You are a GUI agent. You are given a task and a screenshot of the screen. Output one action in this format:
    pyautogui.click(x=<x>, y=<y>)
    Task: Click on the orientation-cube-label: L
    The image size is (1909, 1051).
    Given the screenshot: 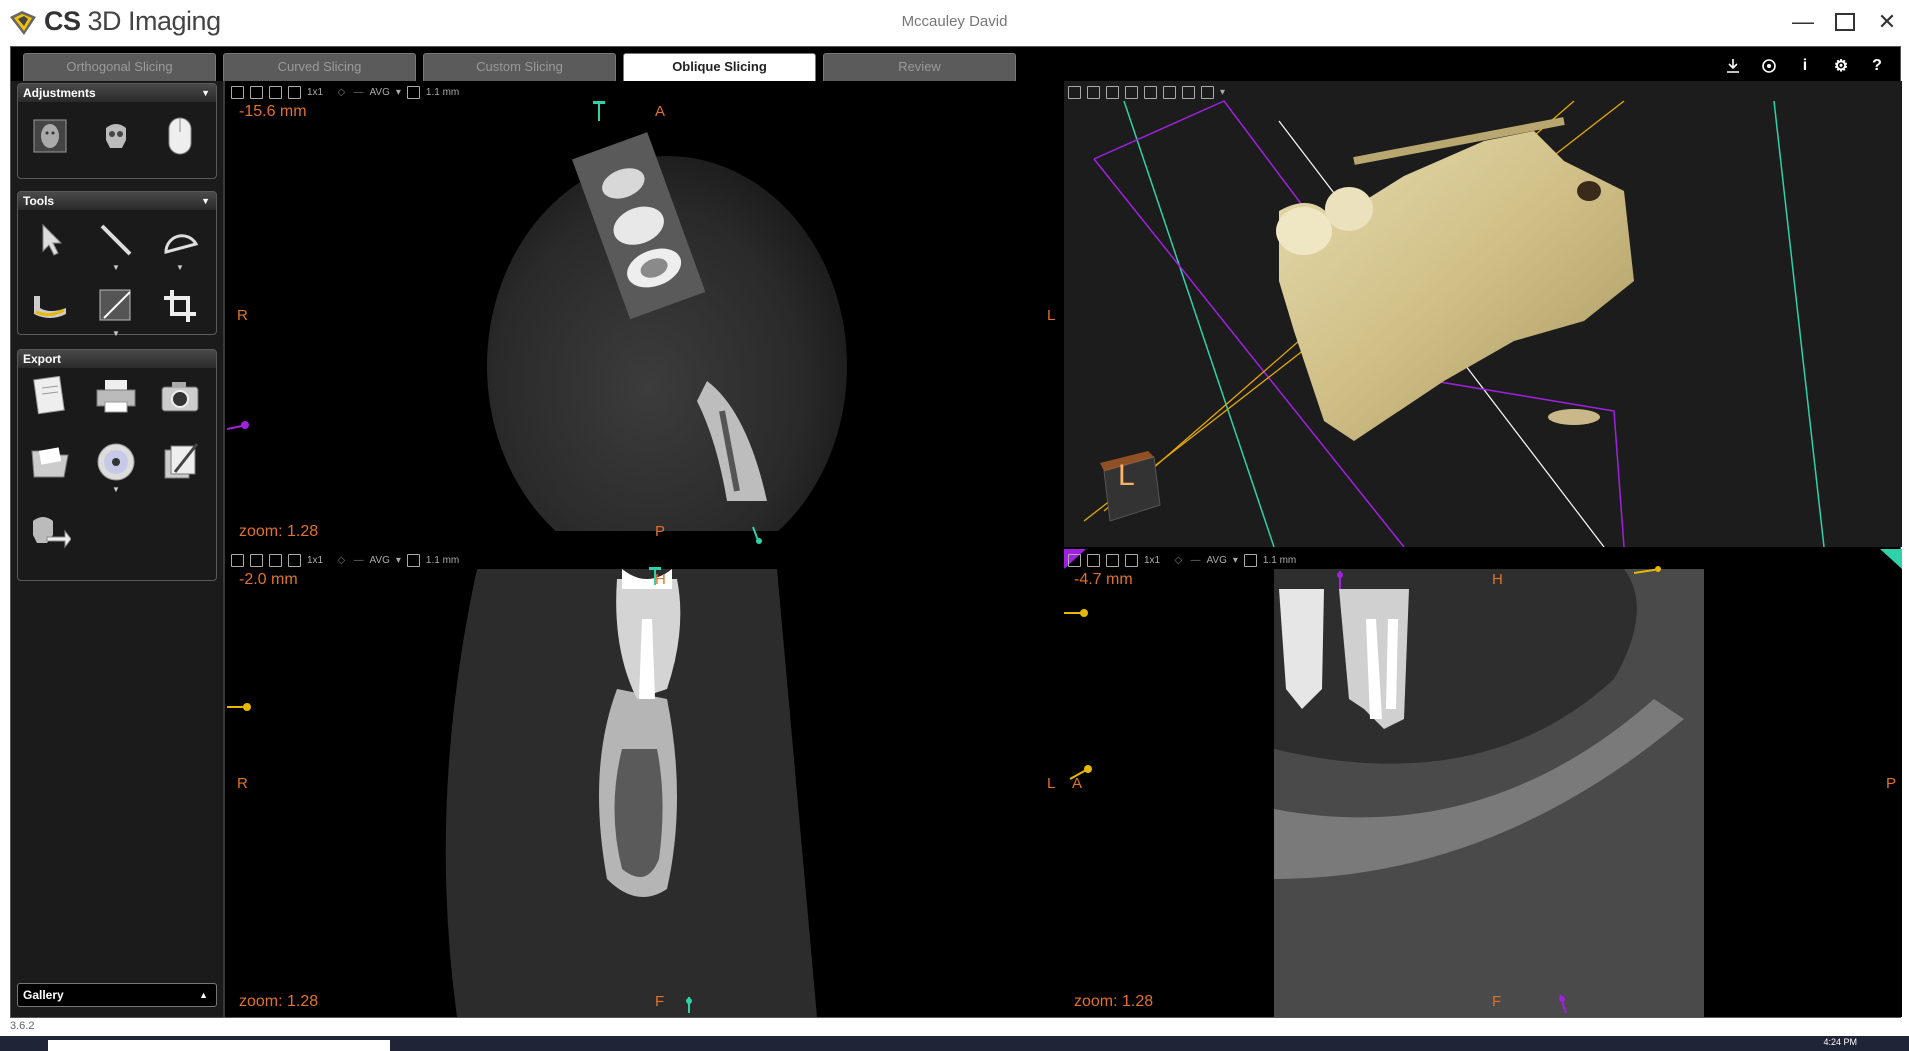 What is the action you would take?
    pyautogui.click(x=1126, y=476)
    